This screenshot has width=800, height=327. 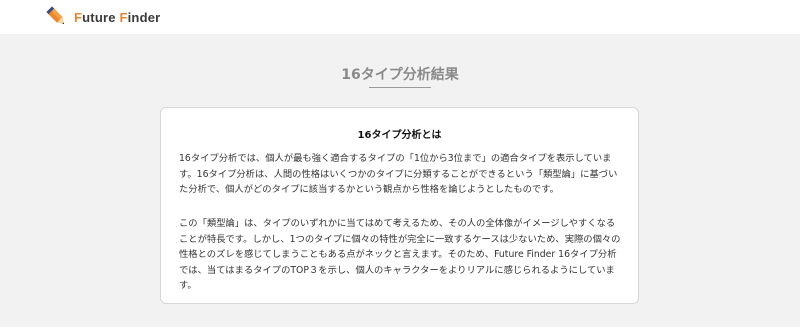 I want to click on logo: Future Finder, so click(x=103, y=17).